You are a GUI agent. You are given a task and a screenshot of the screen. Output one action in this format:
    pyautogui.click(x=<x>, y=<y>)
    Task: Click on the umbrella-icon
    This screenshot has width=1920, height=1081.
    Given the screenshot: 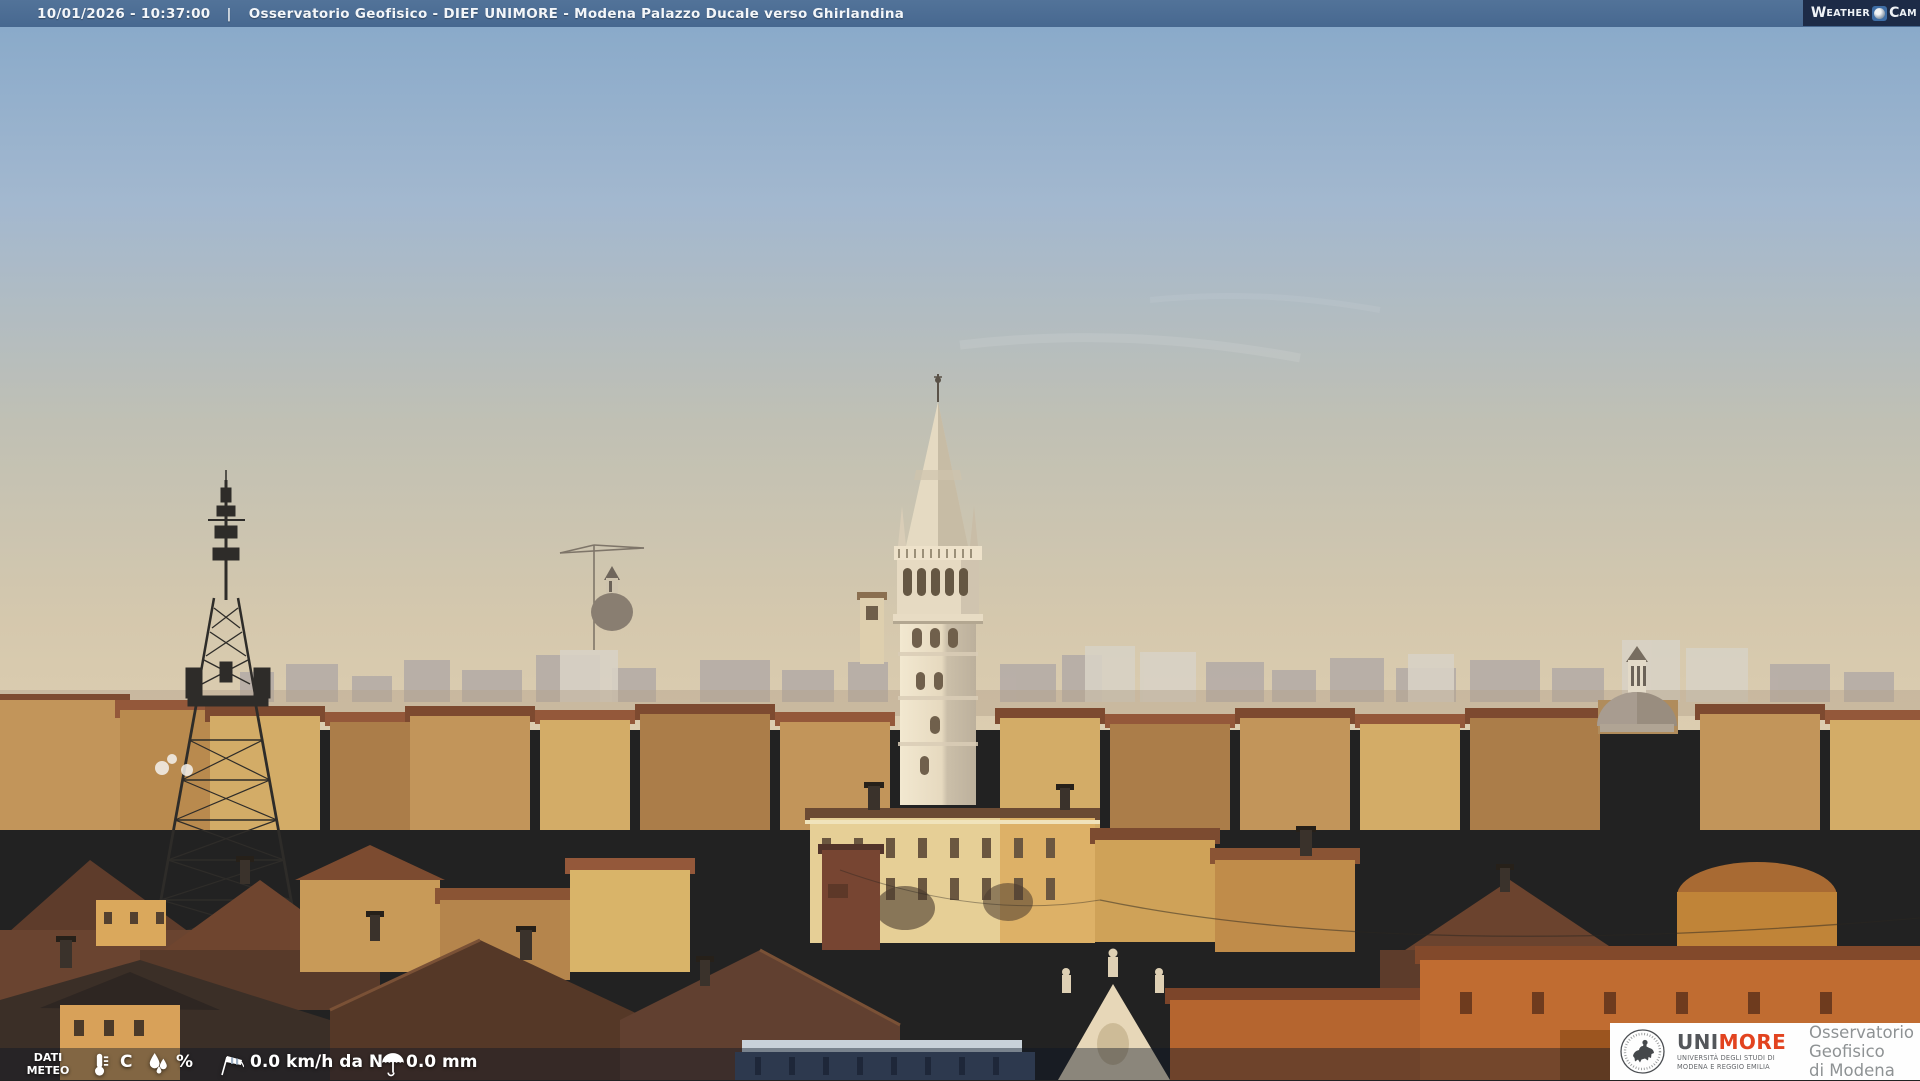 What is the action you would take?
    pyautogui.click(x=393, y=1064)
    